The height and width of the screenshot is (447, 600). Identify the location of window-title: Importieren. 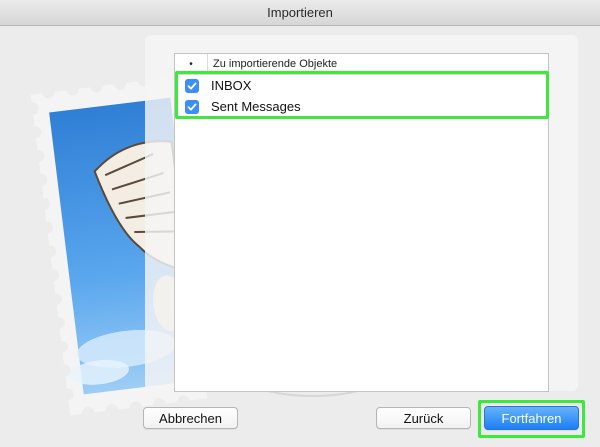
(300, 12).